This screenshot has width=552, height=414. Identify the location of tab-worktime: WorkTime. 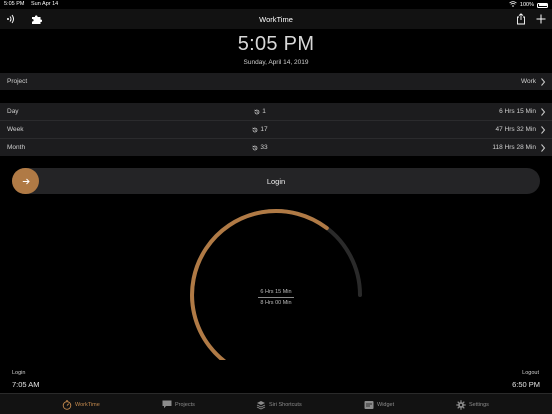
(81, 404).